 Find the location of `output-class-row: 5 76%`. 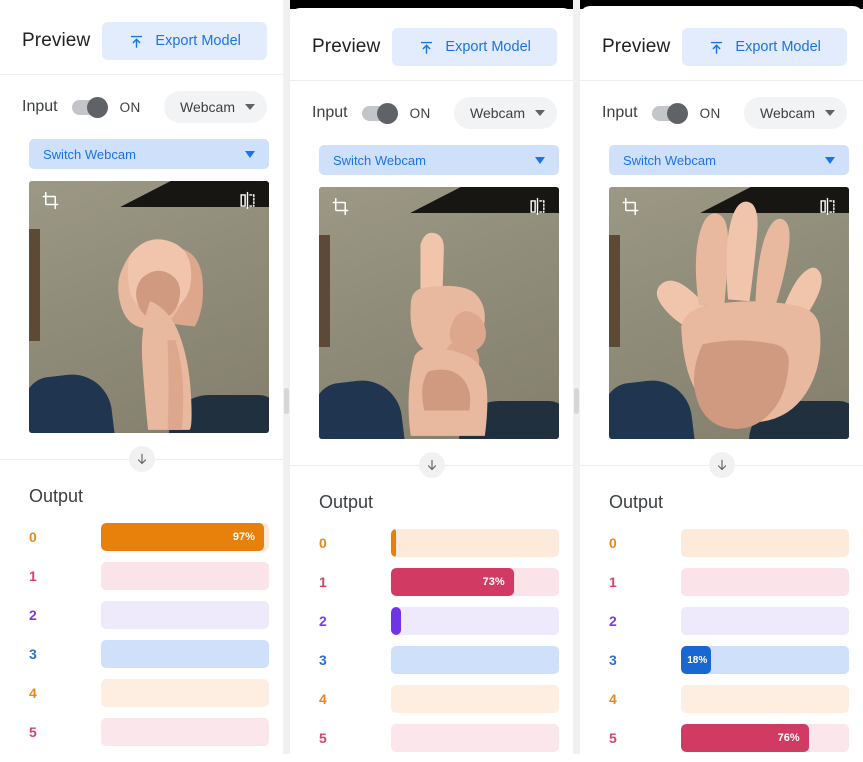

output-class-row: 5 76% is located at coordinates (729, 738).